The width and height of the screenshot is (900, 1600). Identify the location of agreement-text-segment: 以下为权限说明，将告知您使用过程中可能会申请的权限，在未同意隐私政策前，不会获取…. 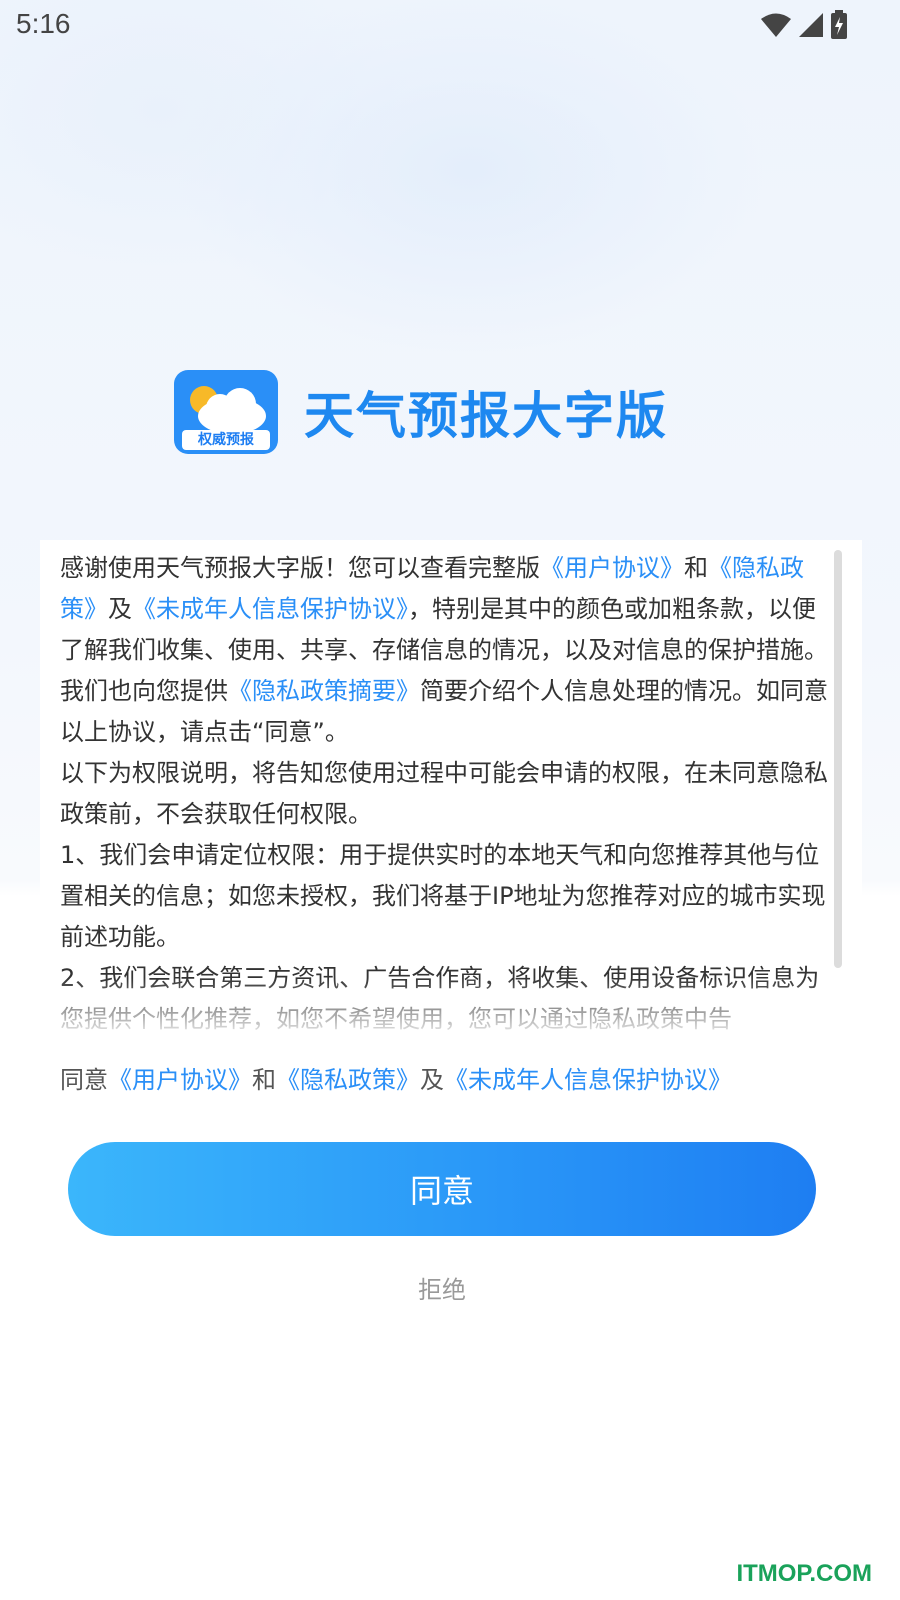
(444, 793).